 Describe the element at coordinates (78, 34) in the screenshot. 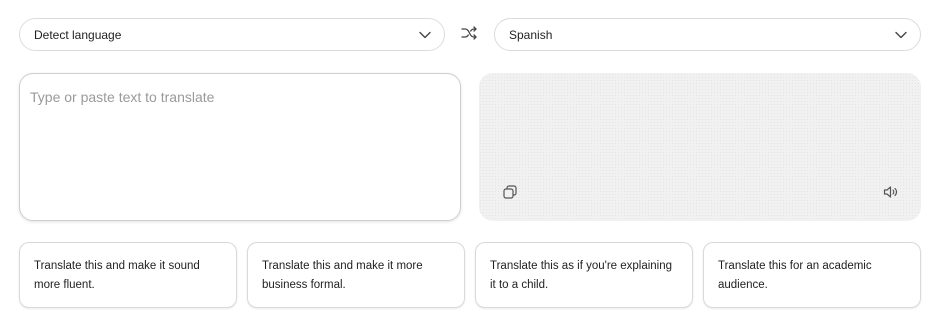

I see `source-language-label: Detect language` at that location.